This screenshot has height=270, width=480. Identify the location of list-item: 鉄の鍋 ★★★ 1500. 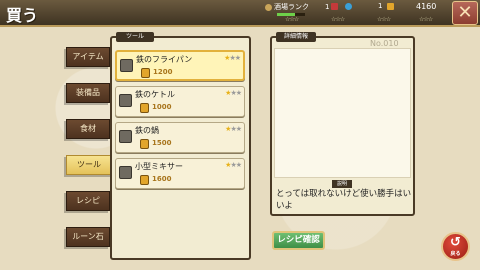
(180, 137).